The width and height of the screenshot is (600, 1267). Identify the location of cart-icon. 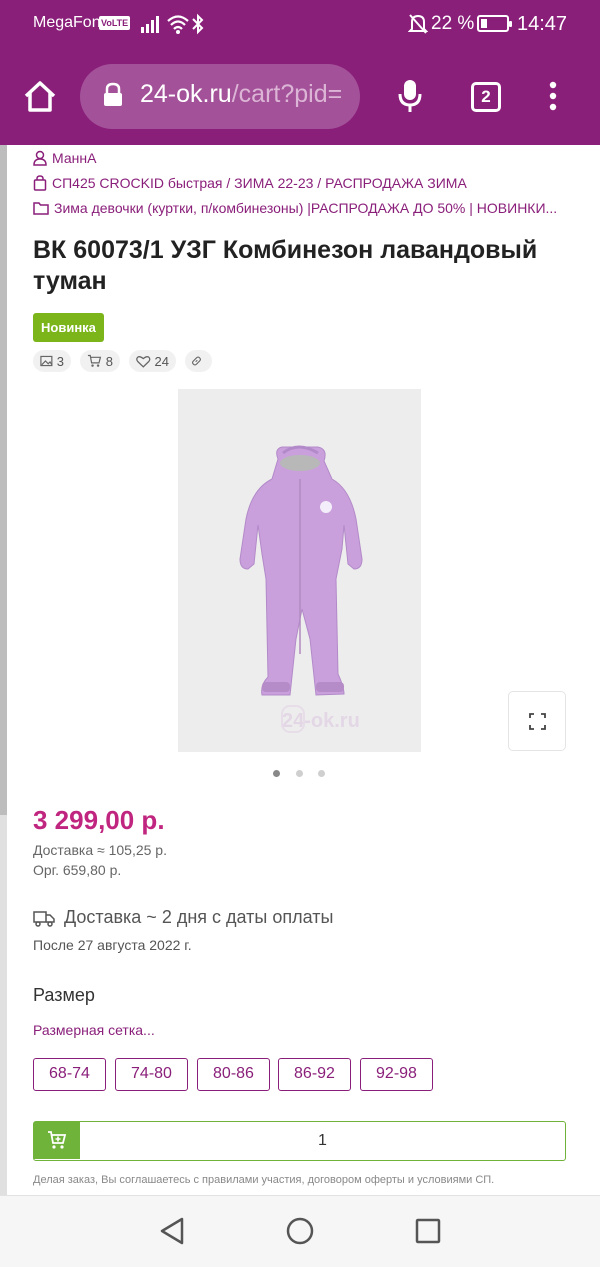
(94, 360).